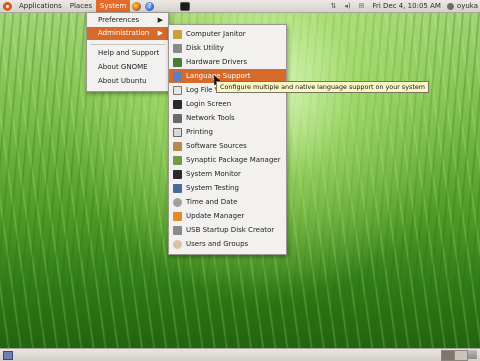 The height and width of the screenshot is (361, 480). I want to click on terminal-icon, so click(185, 6).